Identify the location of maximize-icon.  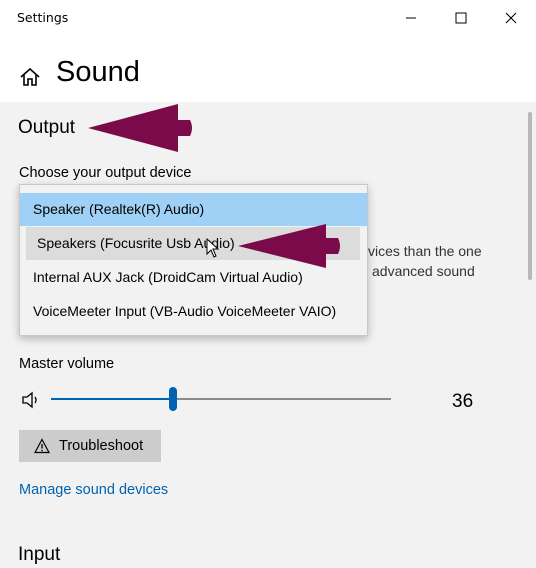
(461, 18).